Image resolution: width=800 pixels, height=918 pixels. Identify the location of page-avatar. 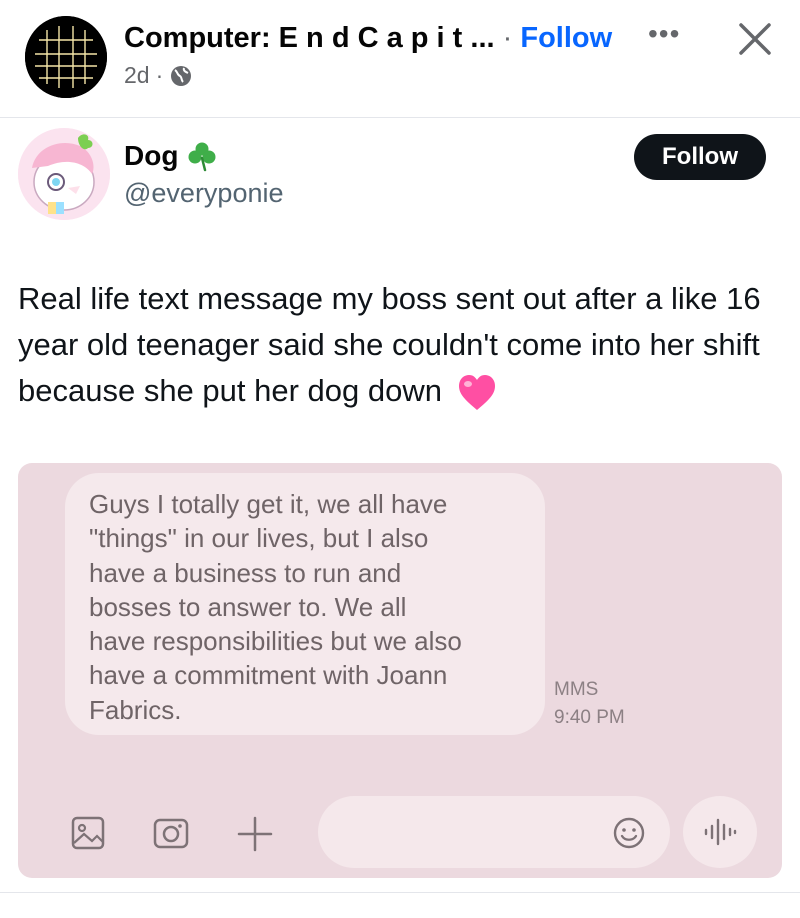
(66, 57).